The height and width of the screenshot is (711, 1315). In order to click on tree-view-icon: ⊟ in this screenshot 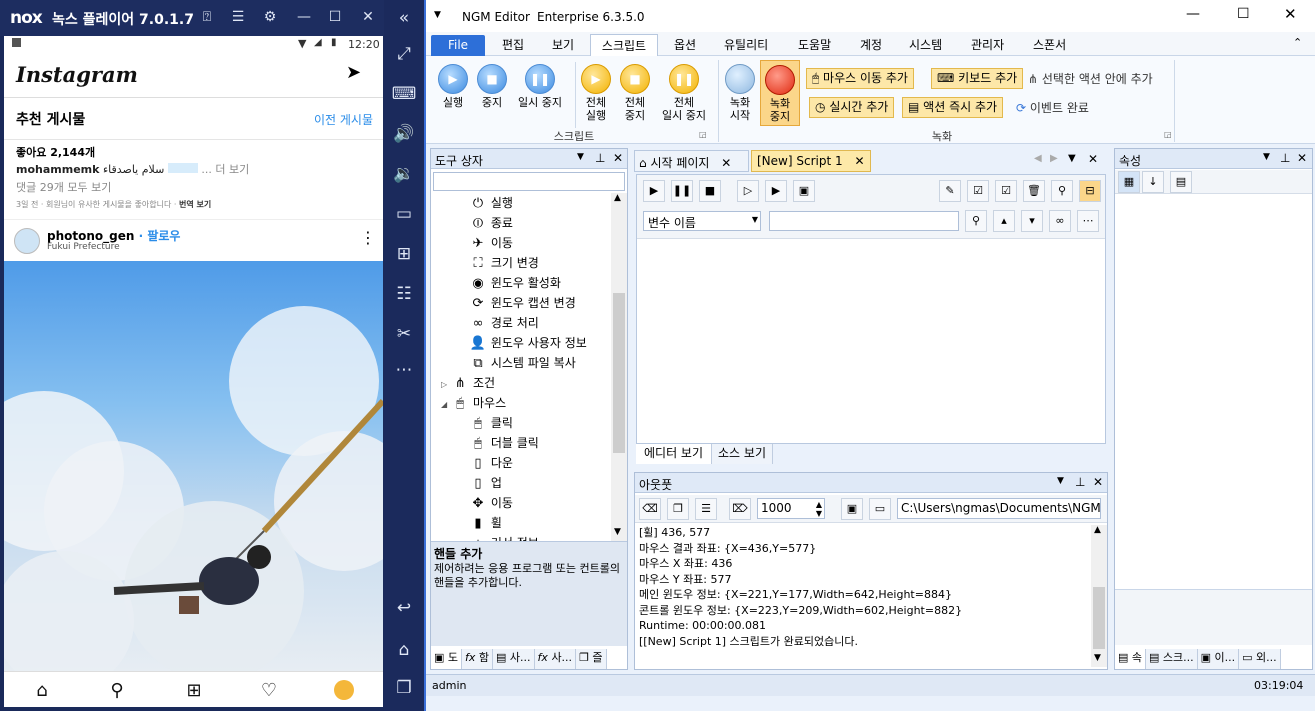, I will do `click(1090, 191)`.